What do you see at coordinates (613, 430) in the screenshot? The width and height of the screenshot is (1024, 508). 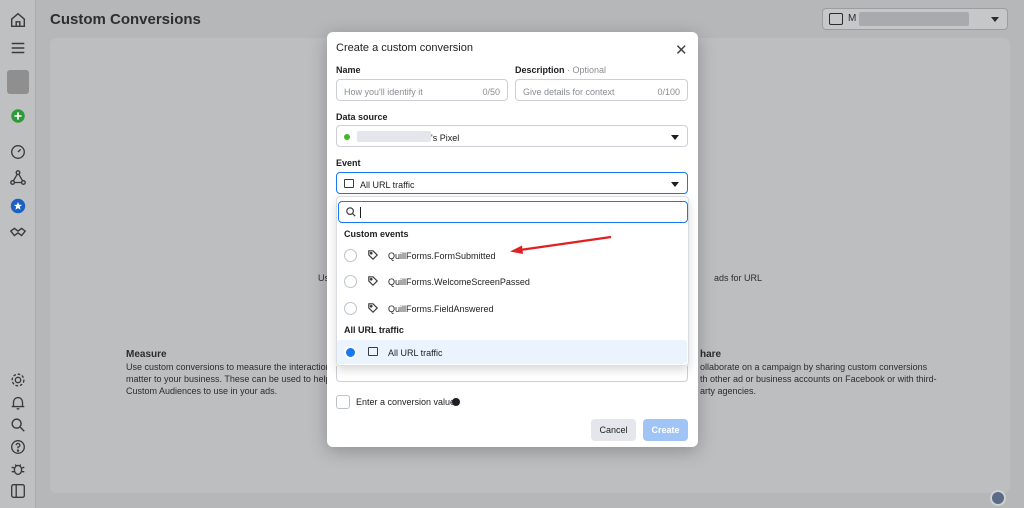 I see `cancel-button: Cancel` at bounding box center [613, 430].